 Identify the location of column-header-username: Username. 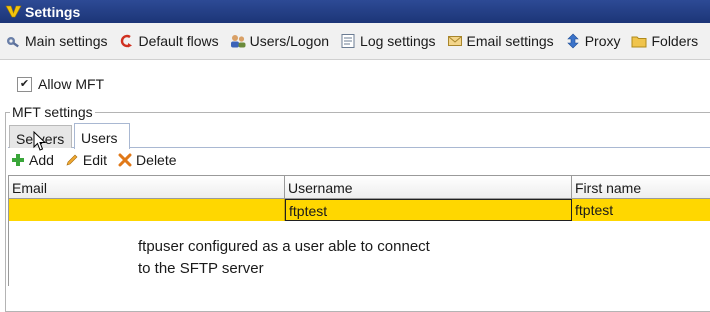
(428, 187).